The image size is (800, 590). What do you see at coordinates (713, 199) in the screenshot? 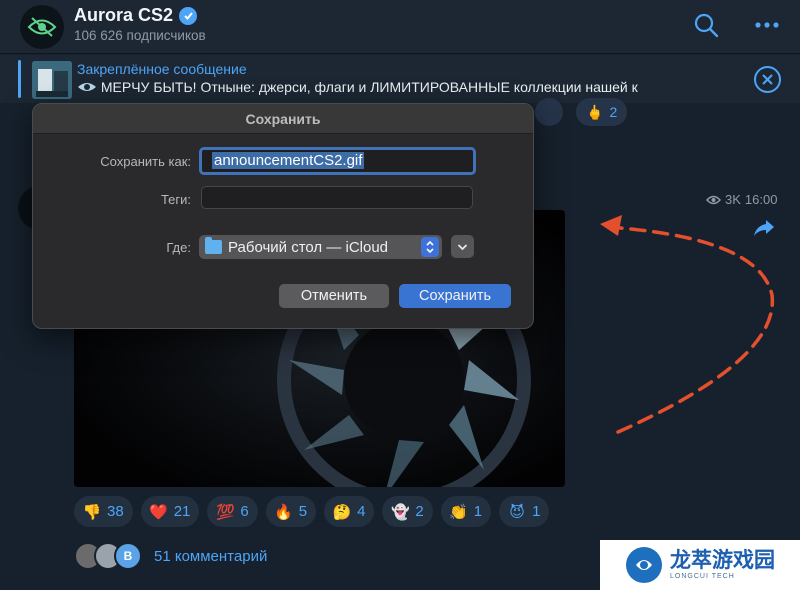
I see `views-eye-icon` at bounding box center [713, 199].